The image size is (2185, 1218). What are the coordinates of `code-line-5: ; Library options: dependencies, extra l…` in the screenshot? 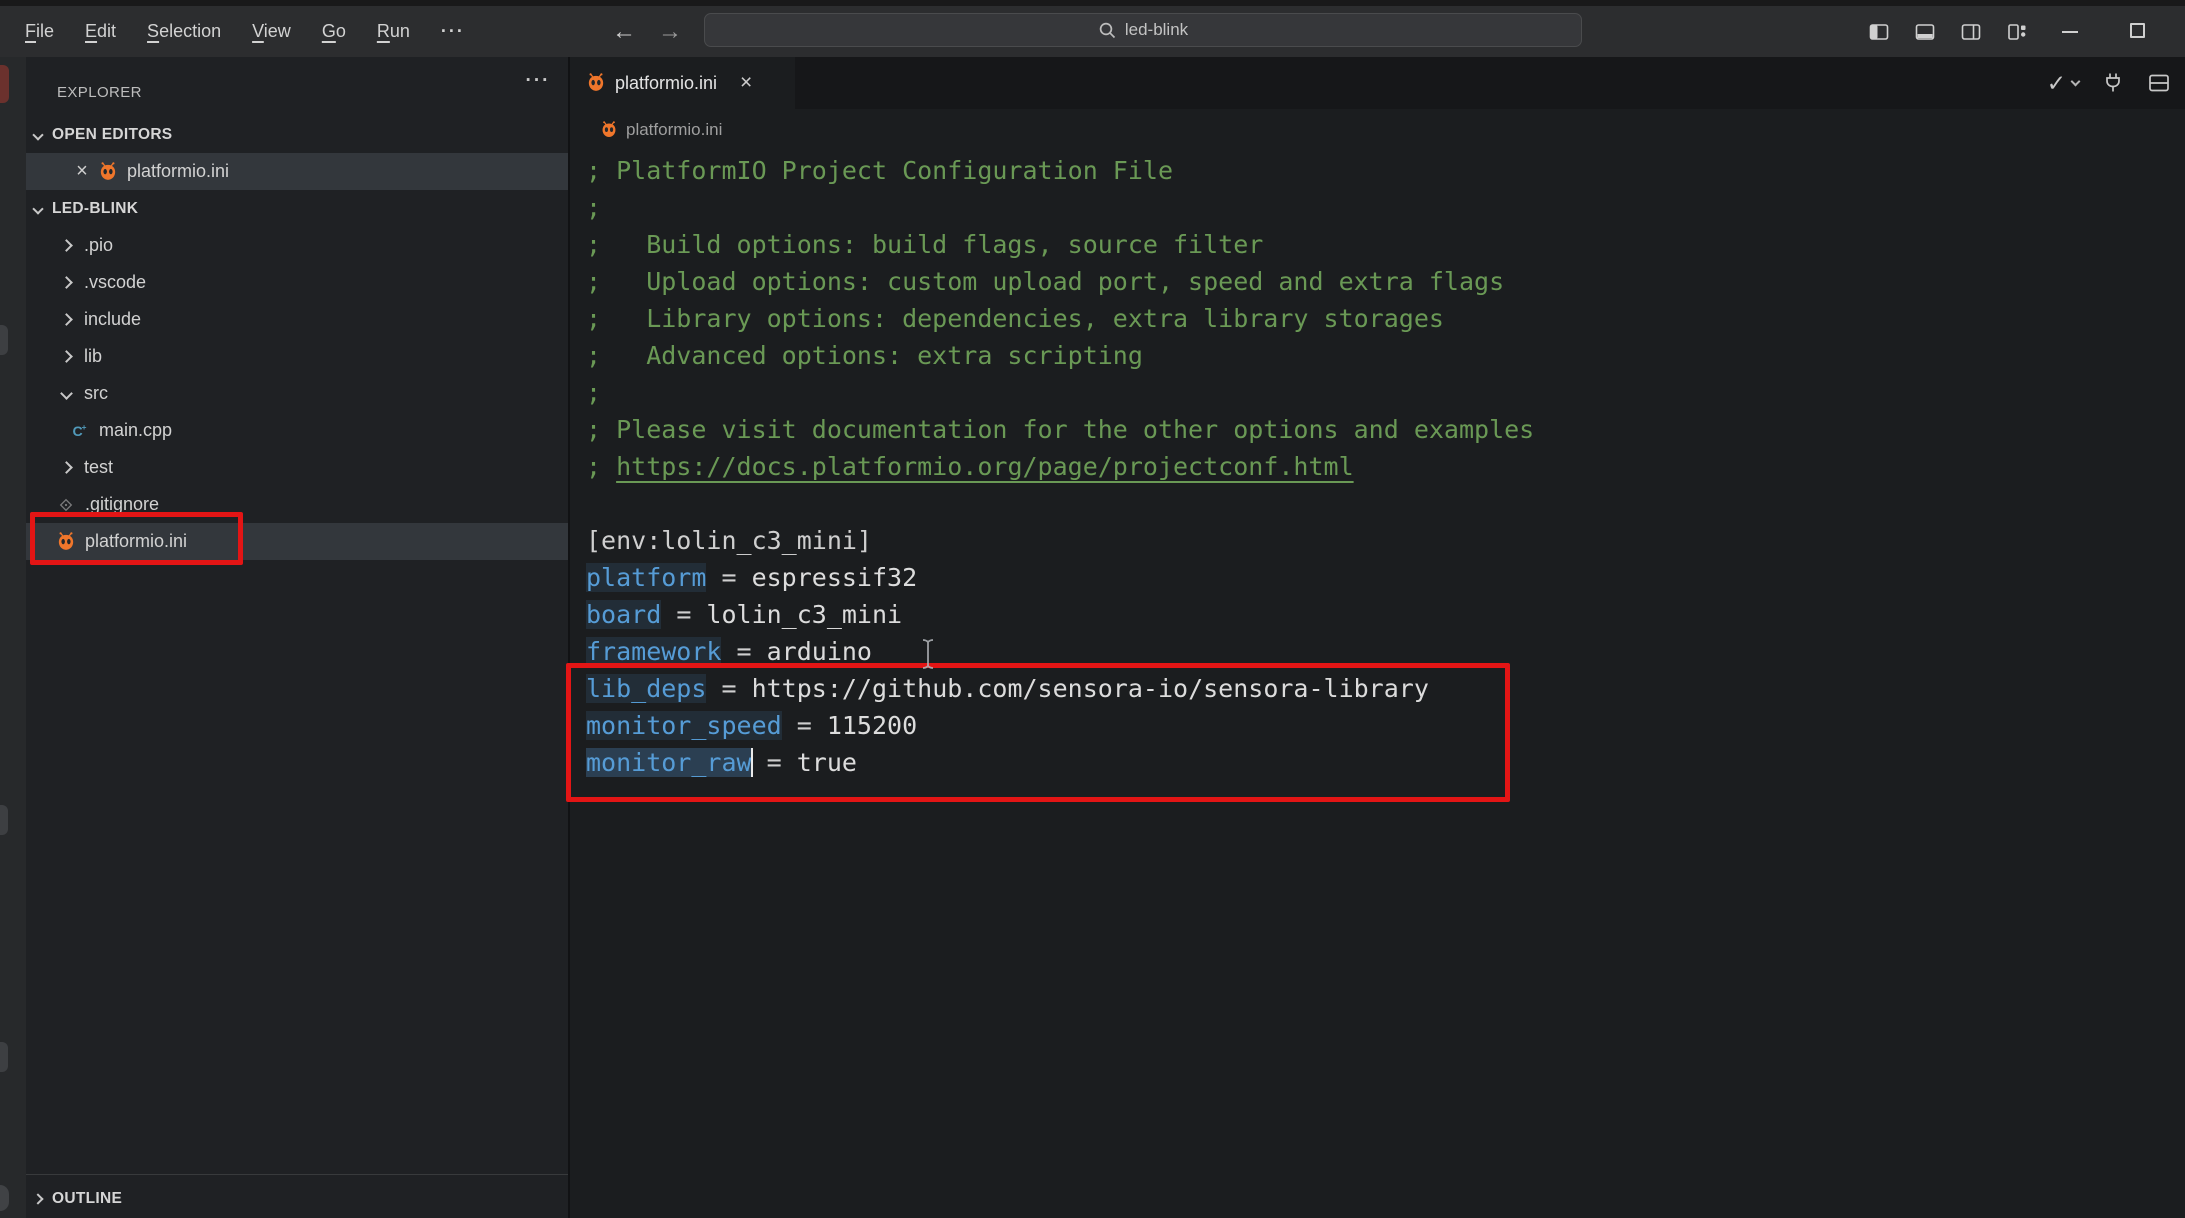 It's located at (1377, 318).